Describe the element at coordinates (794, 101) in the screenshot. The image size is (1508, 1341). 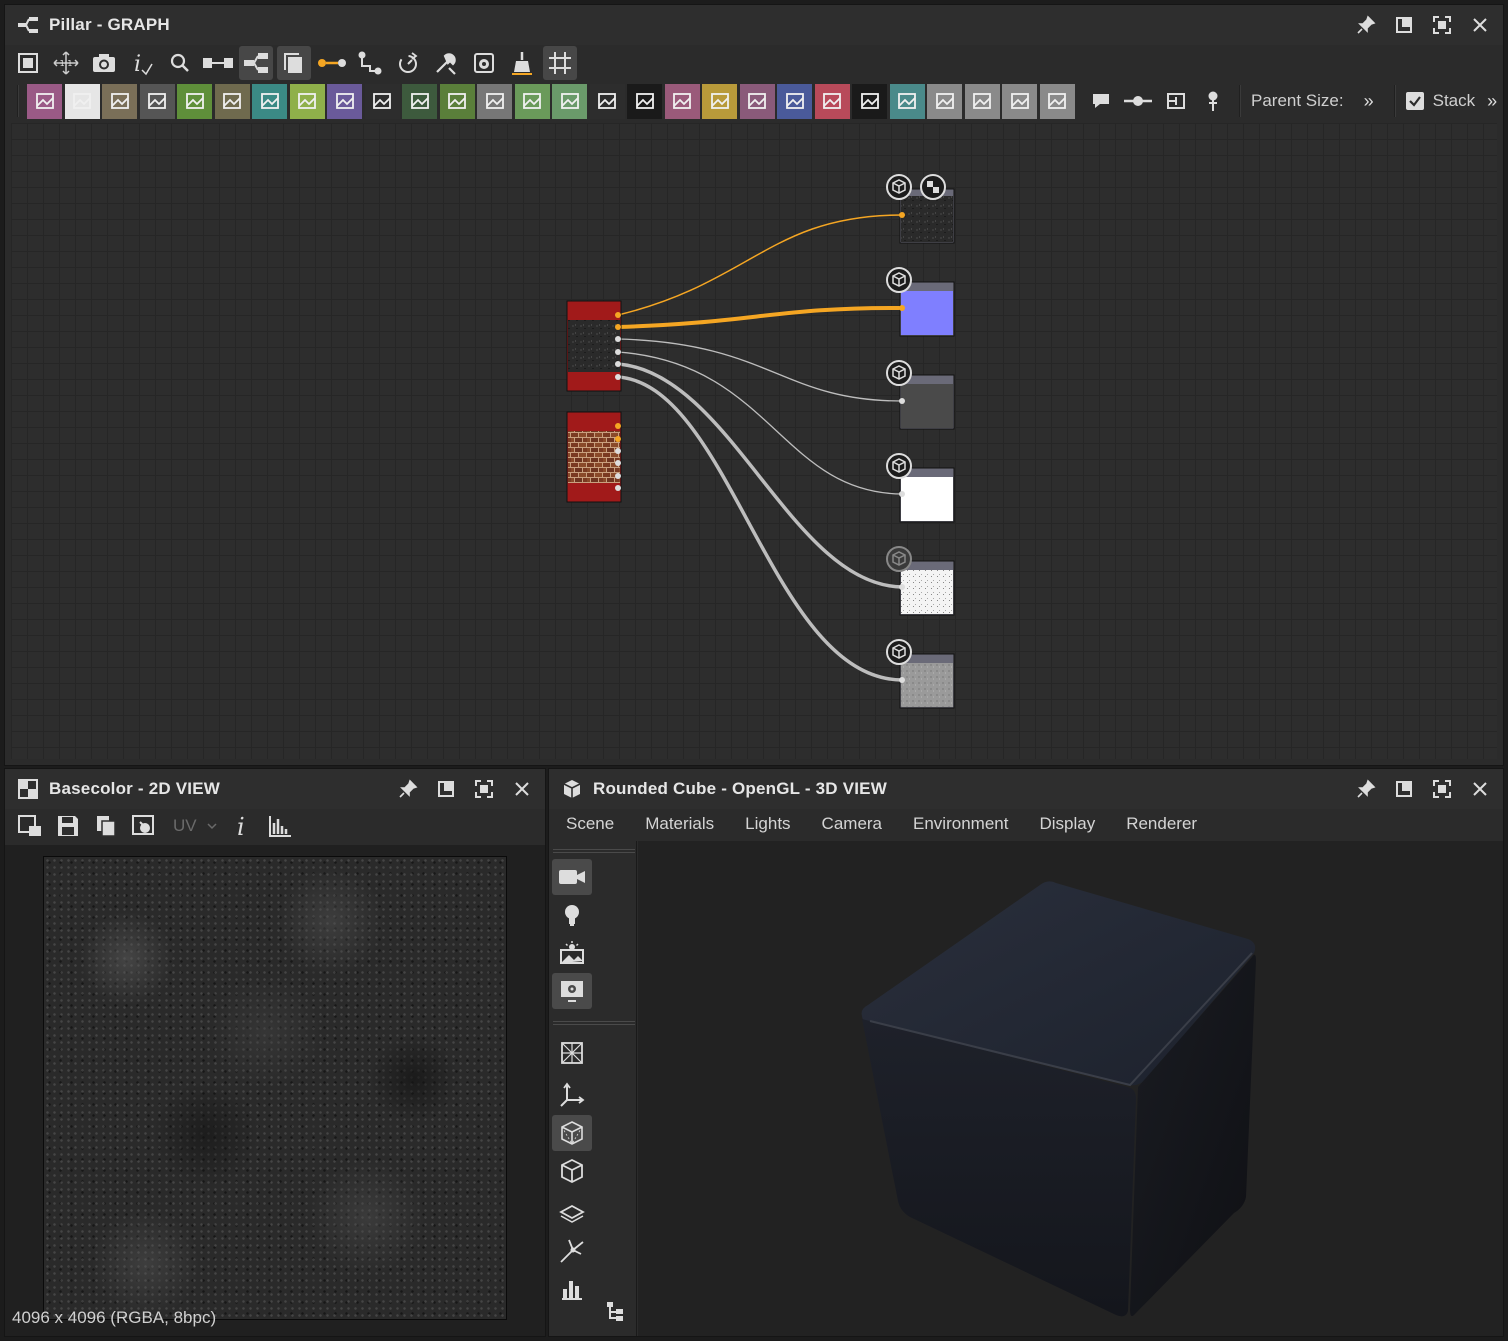
I see `crop-icon` at that location.